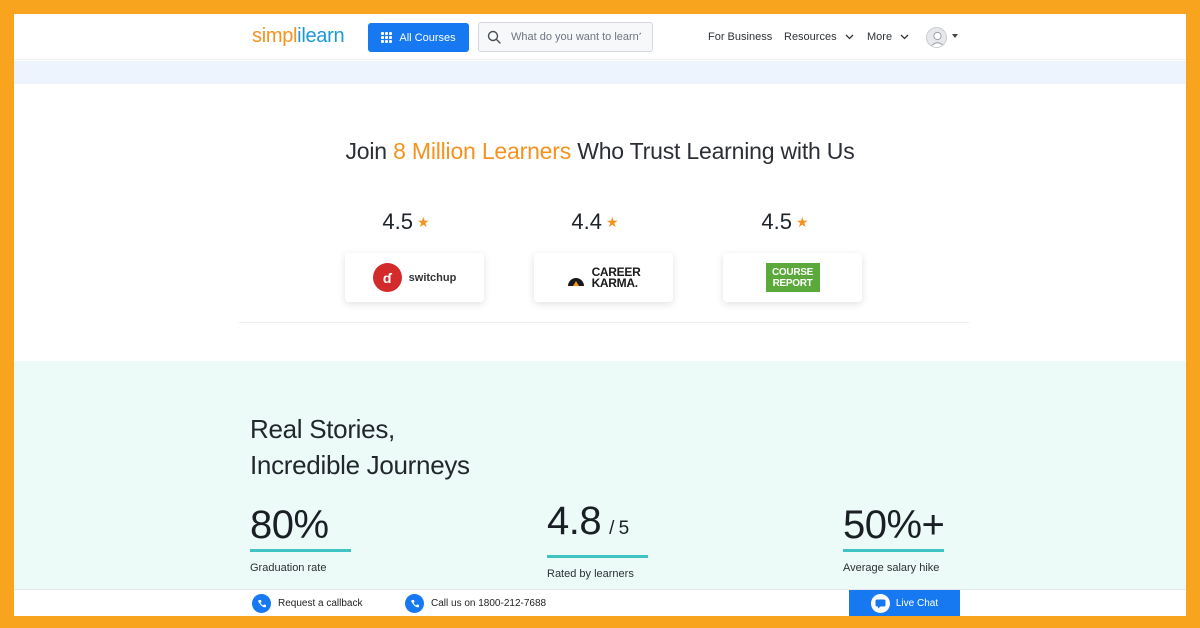 The image size is (1200, 628). I want to click on switchup-card: ɗ switchup, so click(414, 277).